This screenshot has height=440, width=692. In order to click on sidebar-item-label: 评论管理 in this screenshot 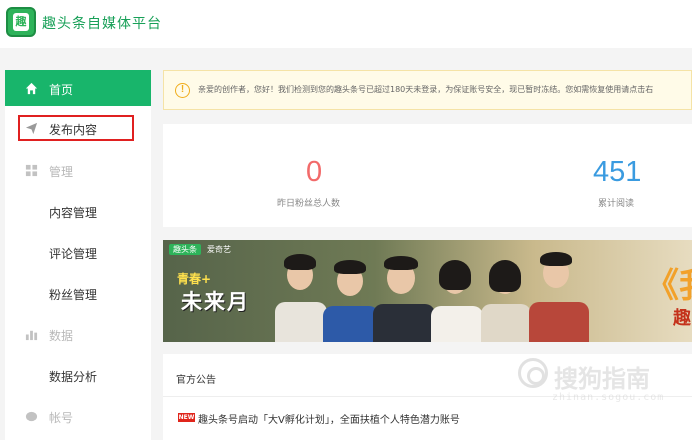, I will do `click(73, 254)`.